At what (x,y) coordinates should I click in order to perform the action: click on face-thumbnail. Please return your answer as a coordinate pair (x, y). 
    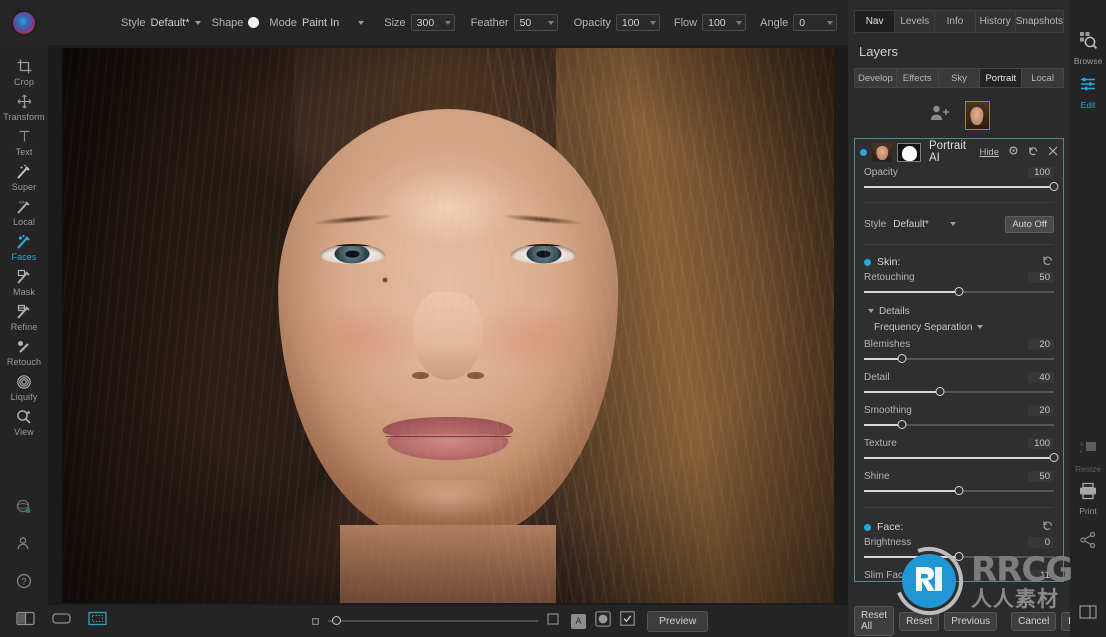
    Looking at the image, I should click on (977, 115).